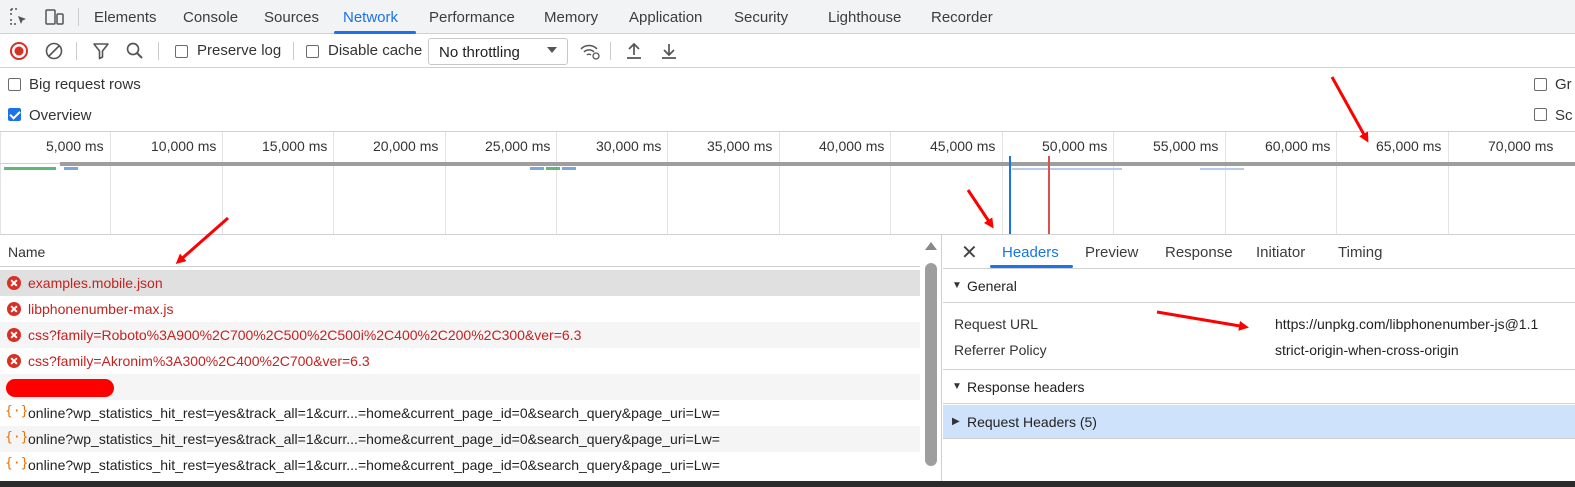 The width and height of the screenshot is (1575, 487). Describe the element at coordinates (17, 411) in the screenshot. I see `fetch-xhr-icon: {·}` at that location.